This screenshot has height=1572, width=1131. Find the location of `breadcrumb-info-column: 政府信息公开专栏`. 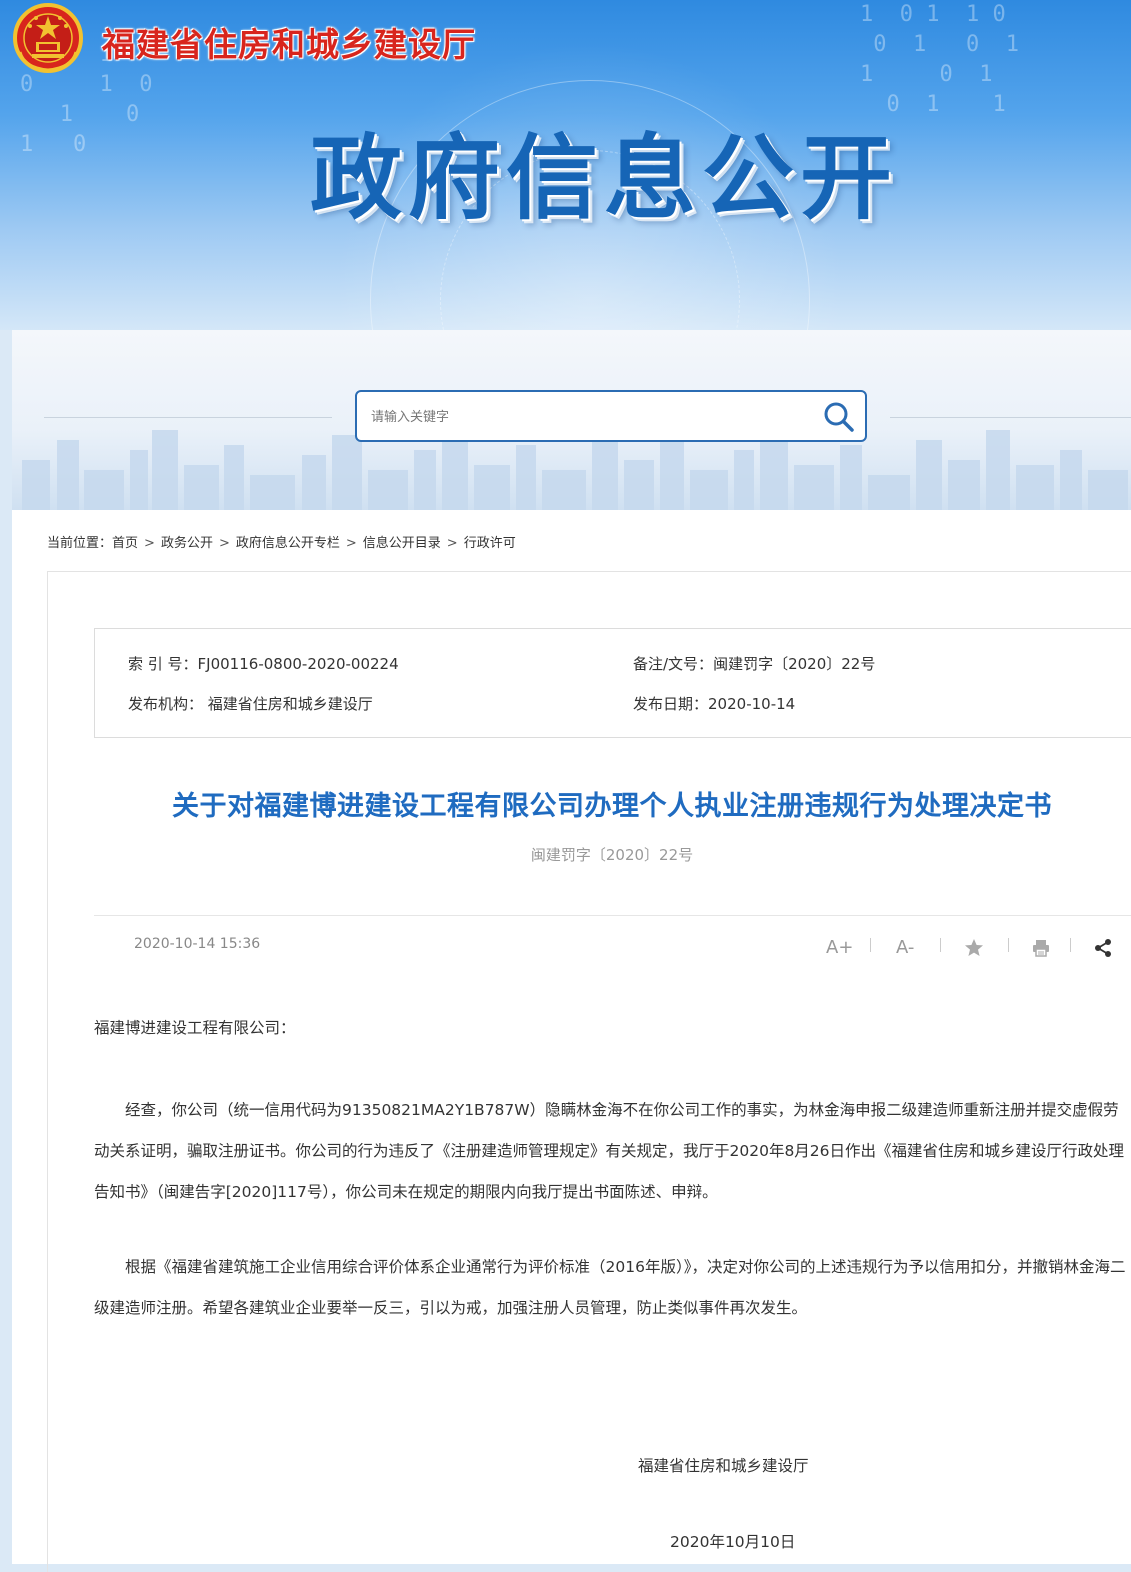

breadcrumb-info-column: 政府信息公开专栏 is located at coordinates (288, 543).